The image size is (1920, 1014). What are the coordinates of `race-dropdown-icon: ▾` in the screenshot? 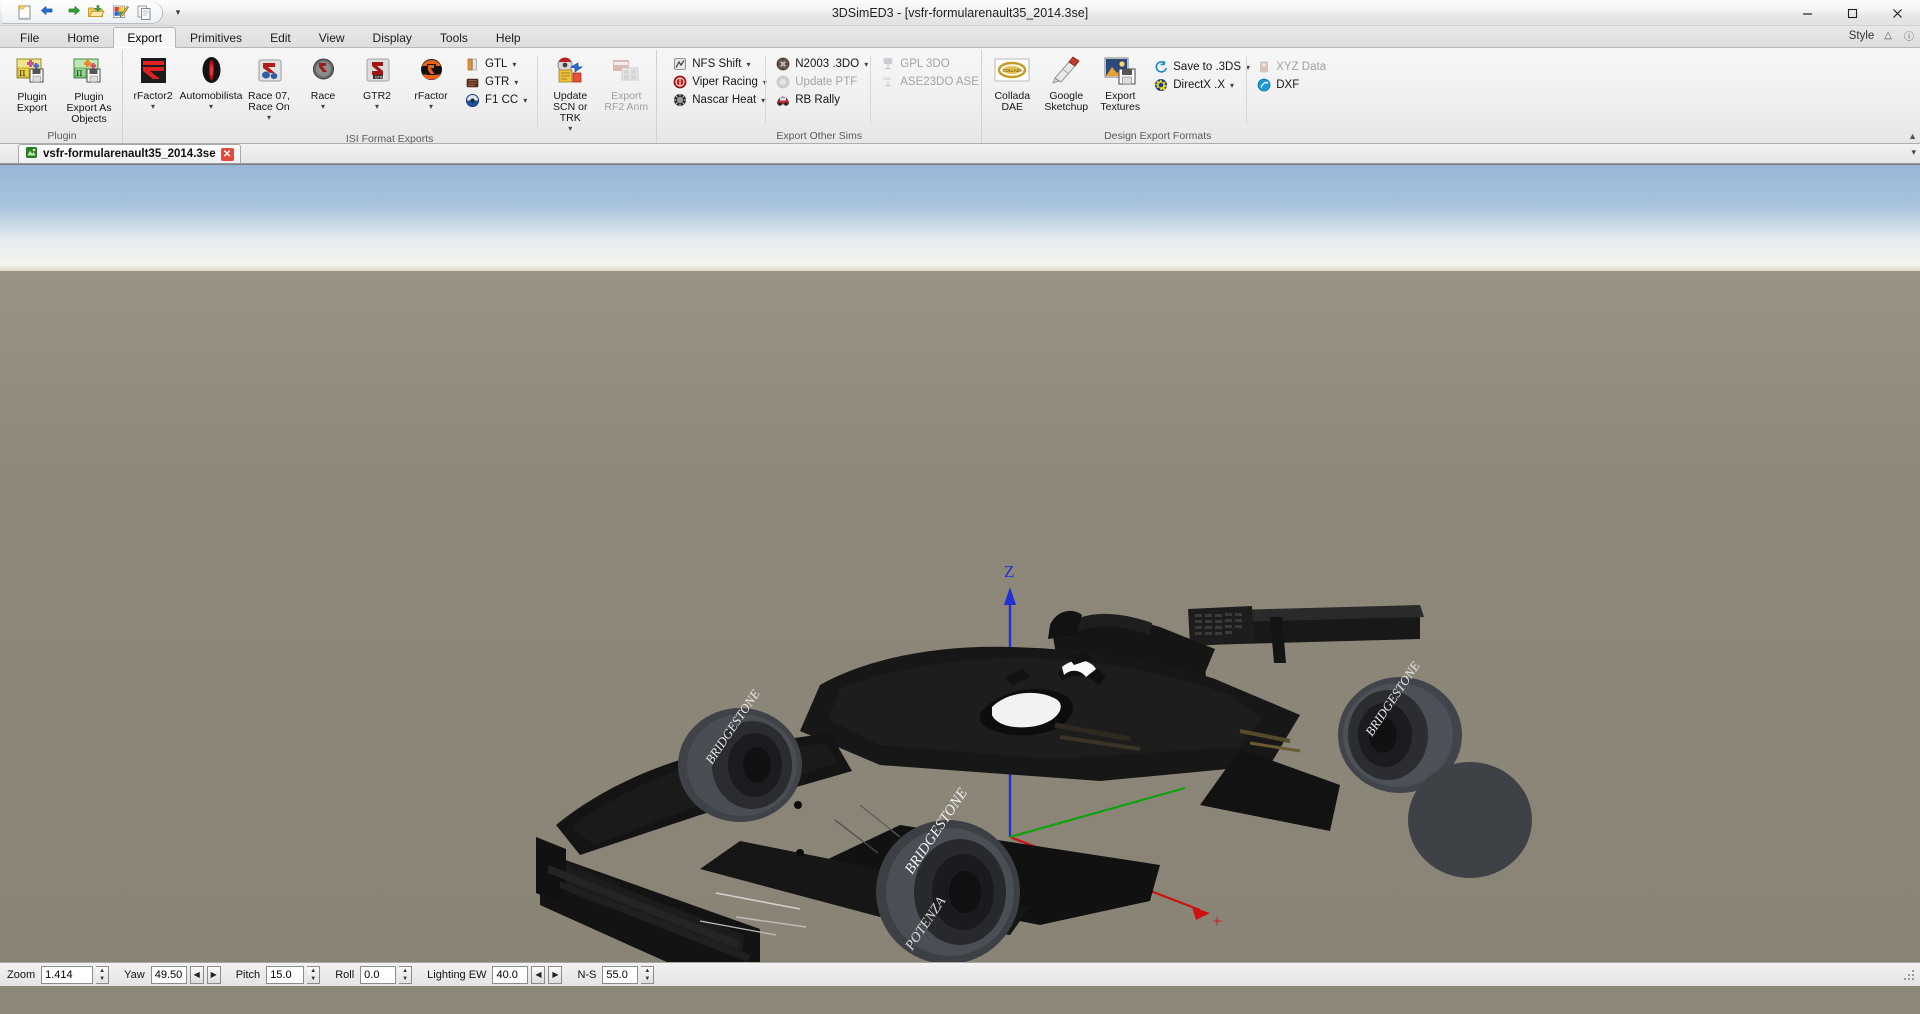 It's located at (323, 107).